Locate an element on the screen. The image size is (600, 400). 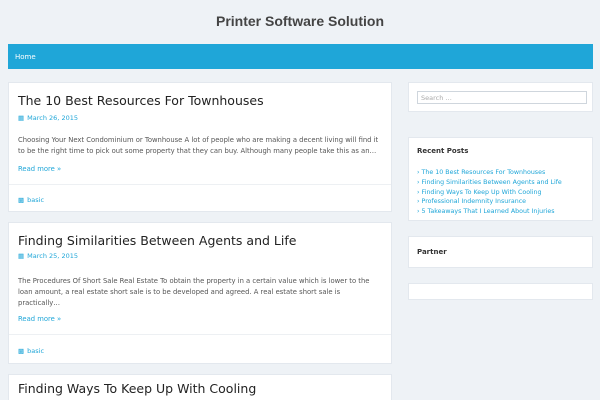
post-title: Finding Ways To Keep Up With Cooling is located at coordinates (137, 388).